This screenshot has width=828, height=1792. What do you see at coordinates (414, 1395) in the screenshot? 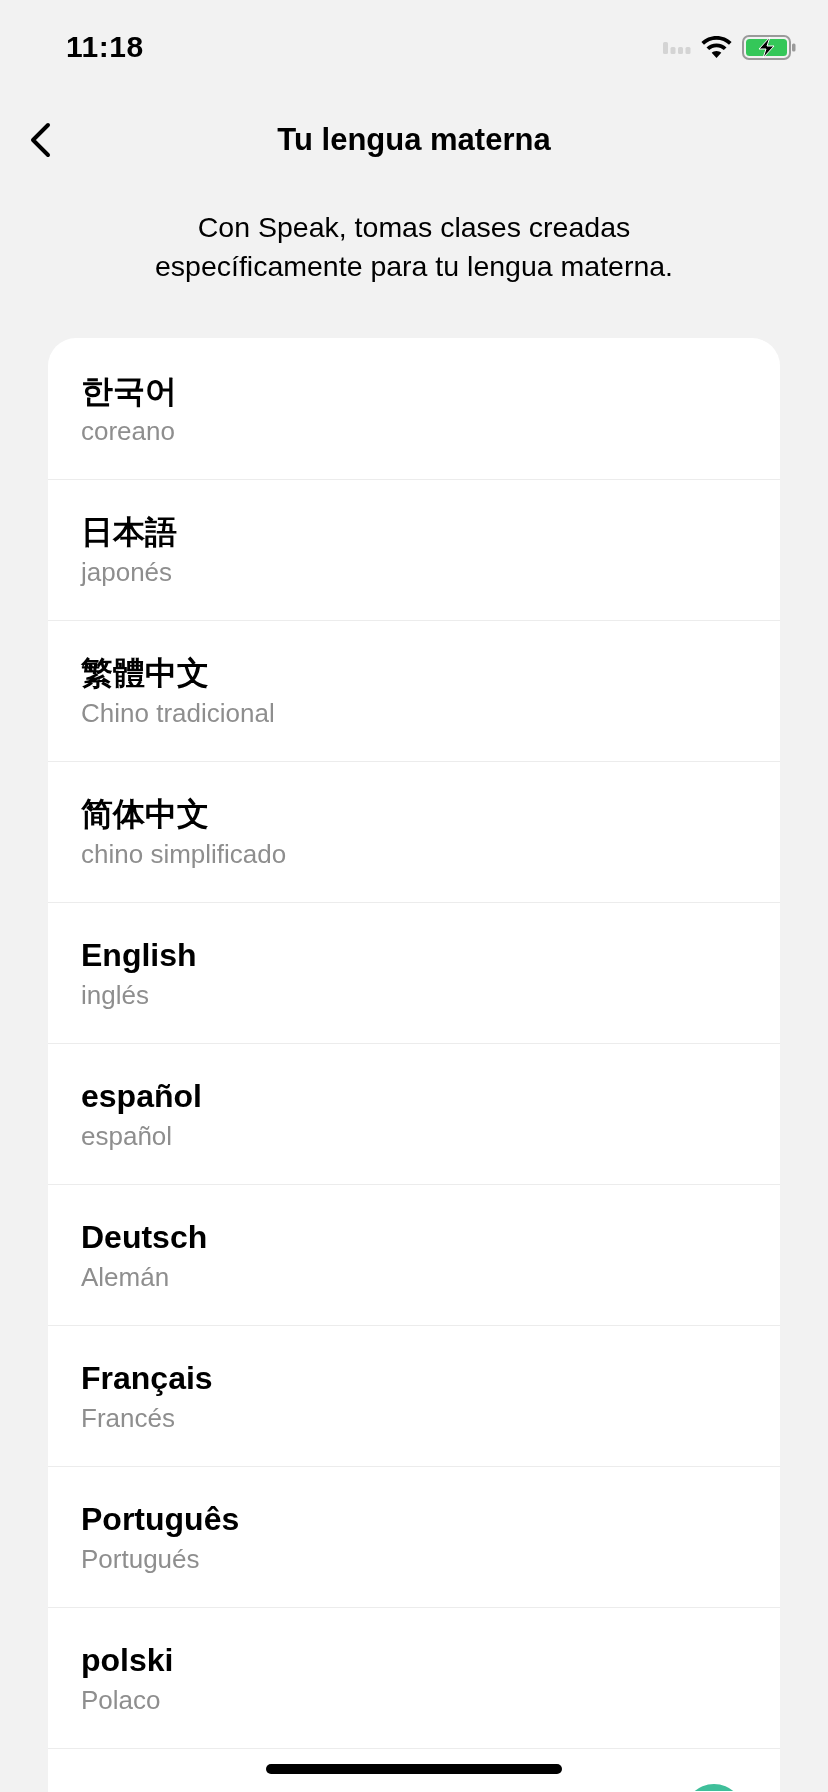
I see `language-row: Français Francés` at bounding box center [414, 1395].